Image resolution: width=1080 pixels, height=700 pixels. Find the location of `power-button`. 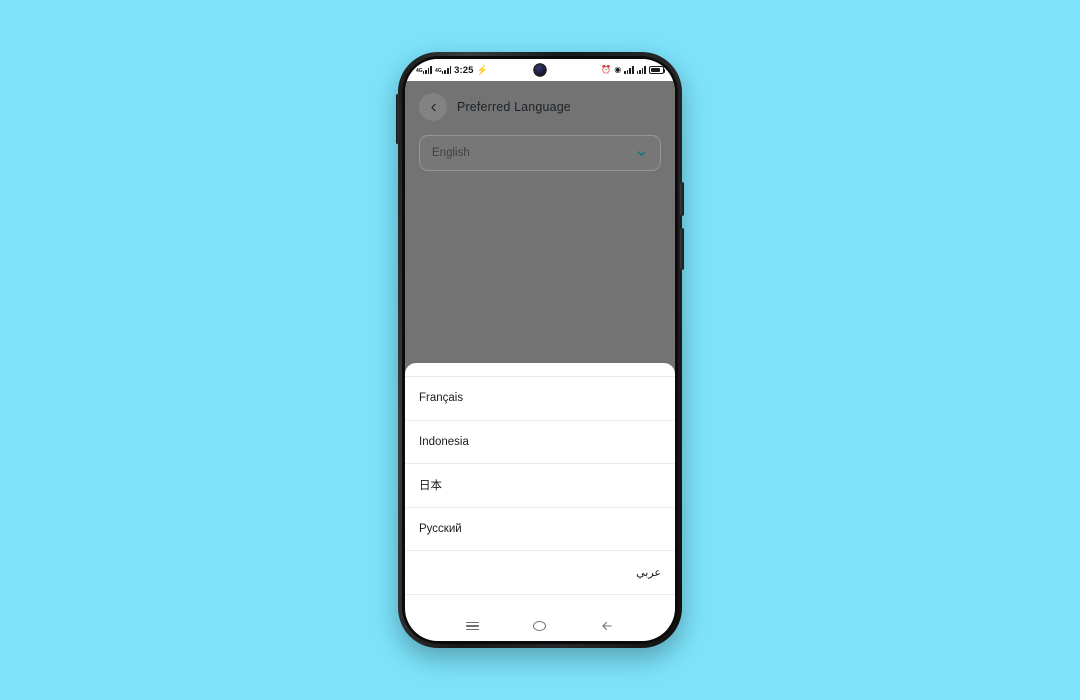

power-button is located at coordinates (682, 249).